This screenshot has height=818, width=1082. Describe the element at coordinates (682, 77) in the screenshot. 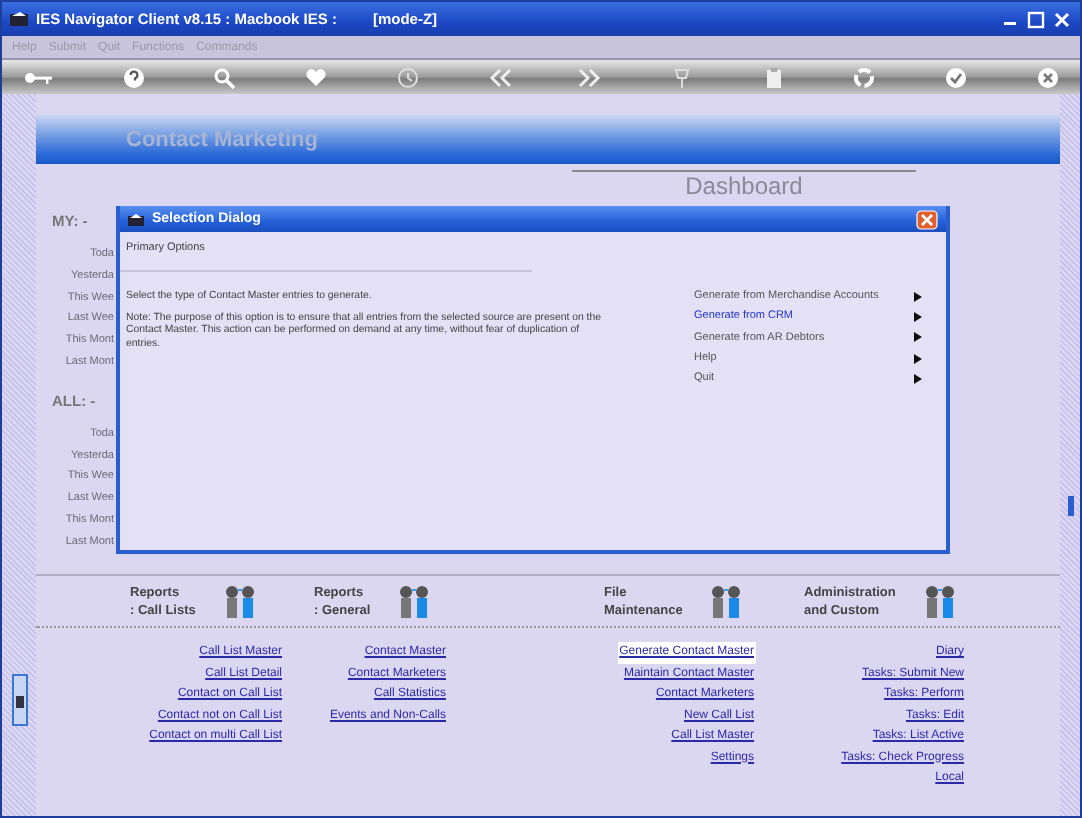

I see `pin-icon` at that location.